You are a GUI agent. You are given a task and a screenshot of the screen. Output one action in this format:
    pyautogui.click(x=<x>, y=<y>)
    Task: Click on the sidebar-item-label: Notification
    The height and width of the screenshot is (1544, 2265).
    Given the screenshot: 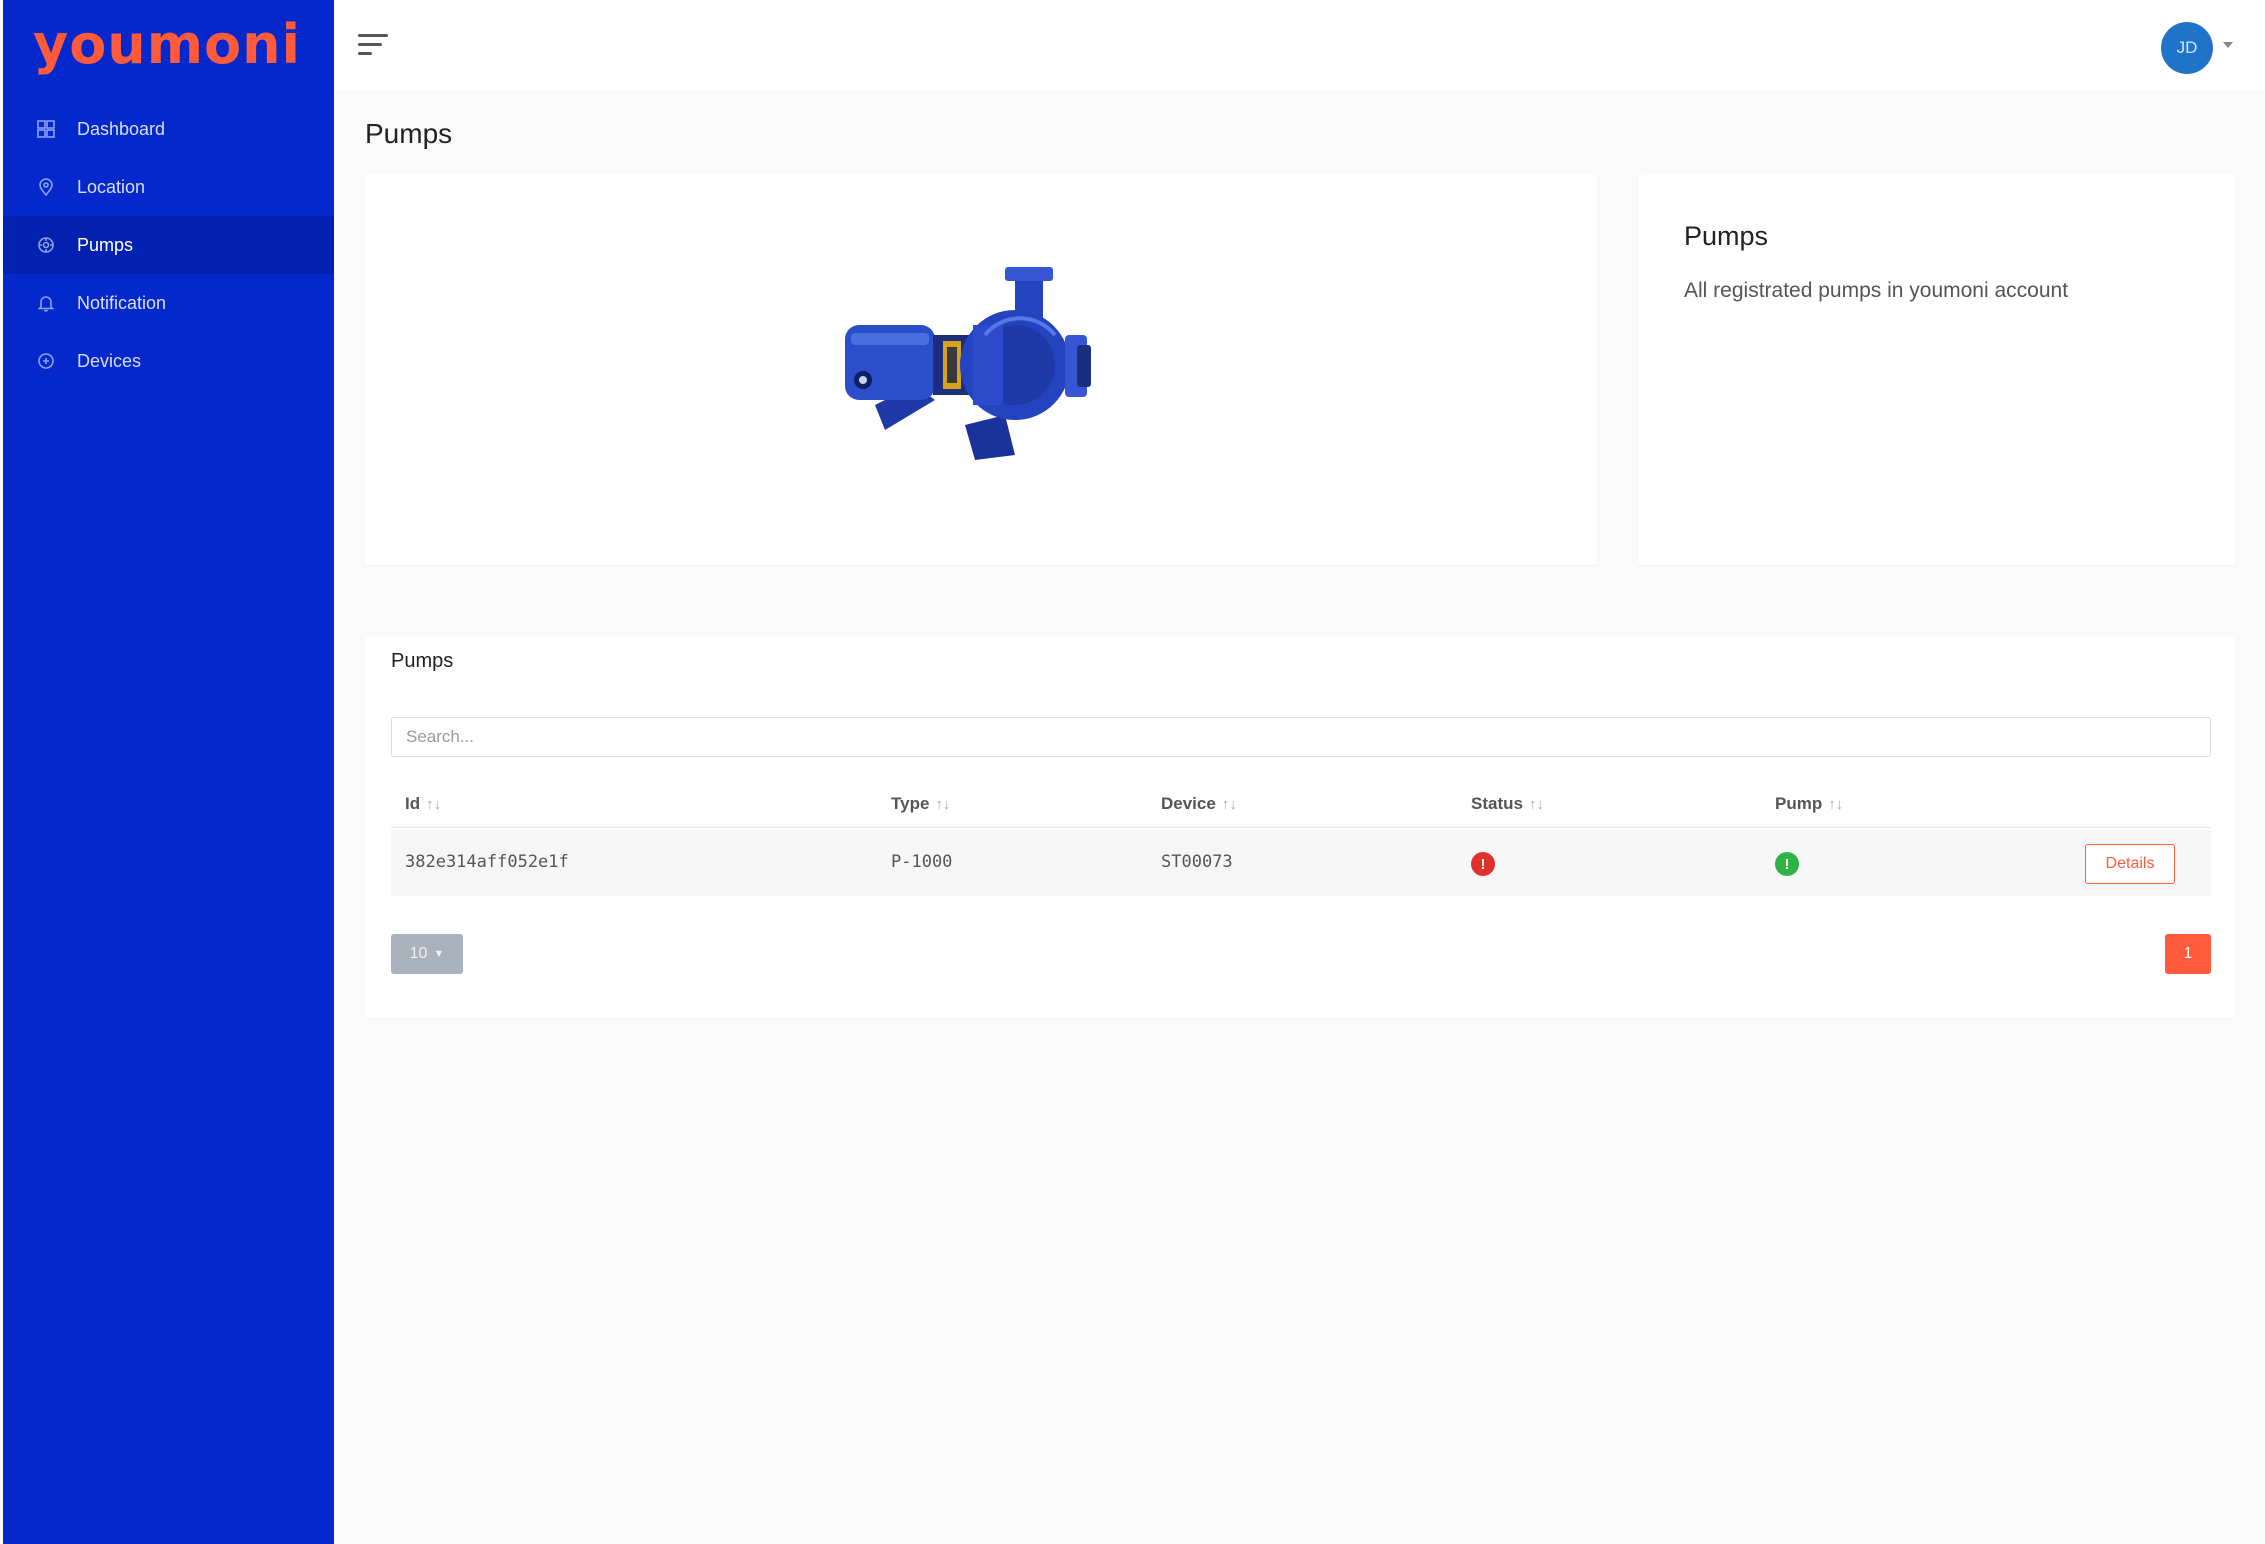 What is the action you would take?
    pyautogui.click(x=122, y=302)
    